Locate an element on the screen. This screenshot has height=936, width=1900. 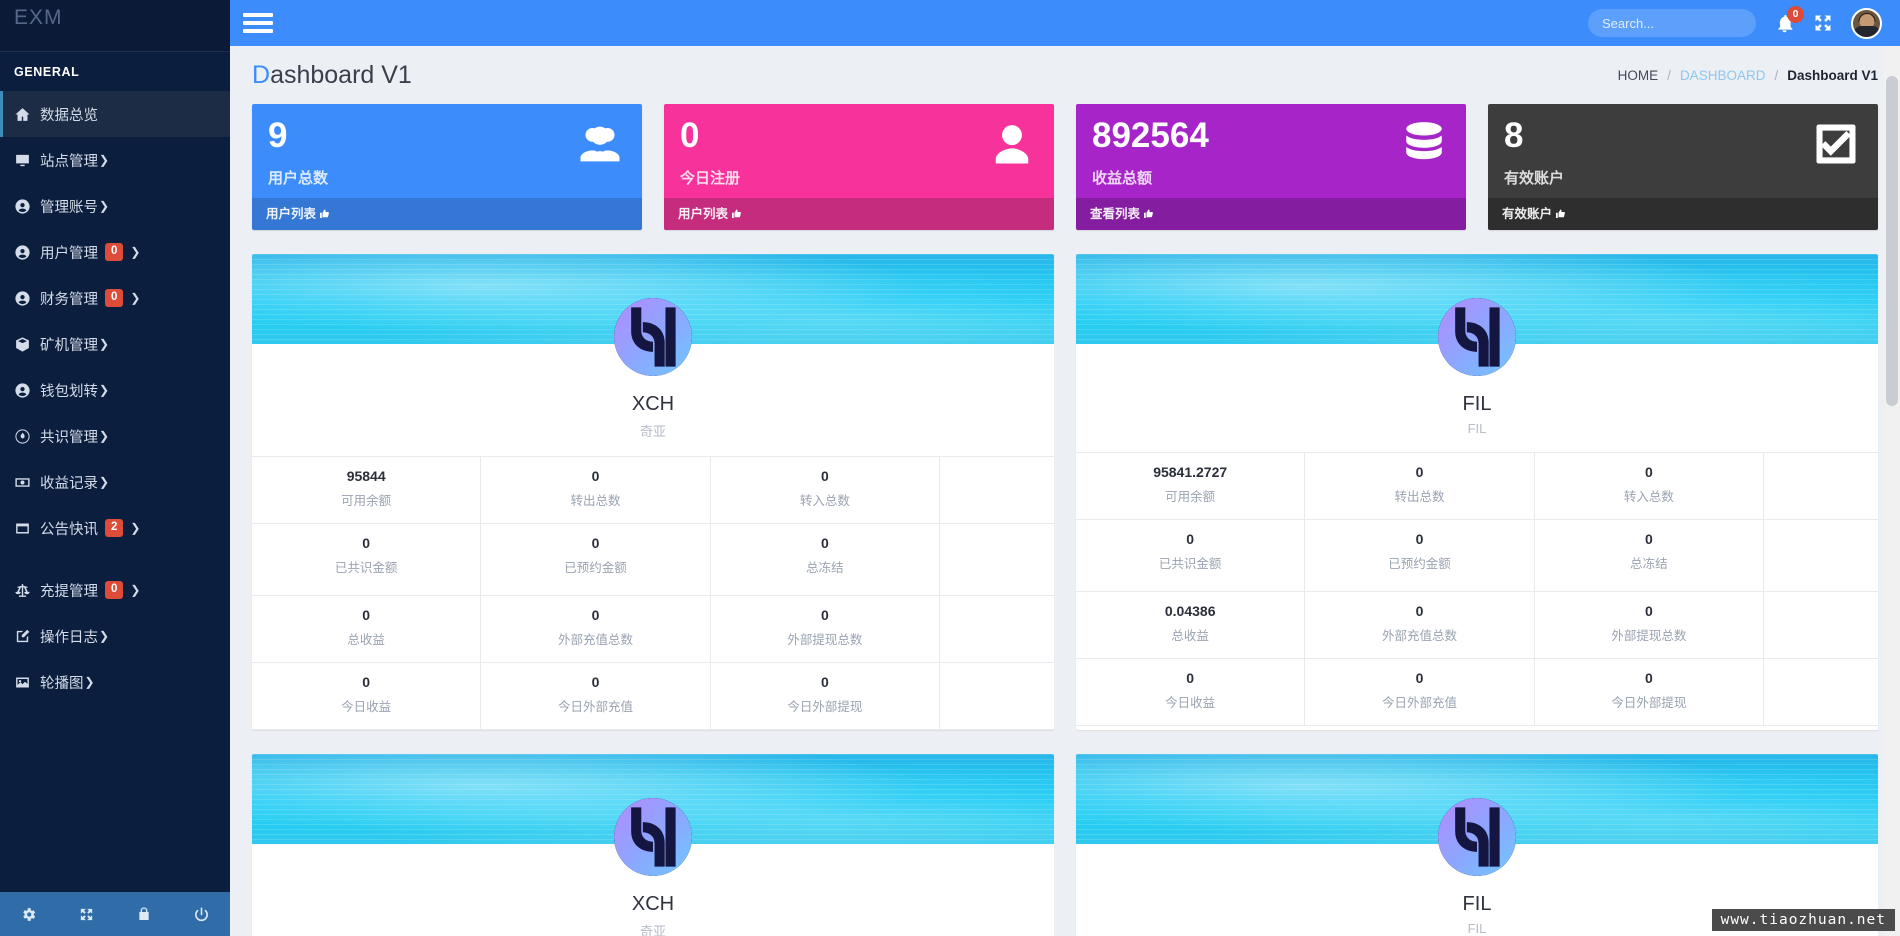
search-box is located at coordinates (1690, 23).